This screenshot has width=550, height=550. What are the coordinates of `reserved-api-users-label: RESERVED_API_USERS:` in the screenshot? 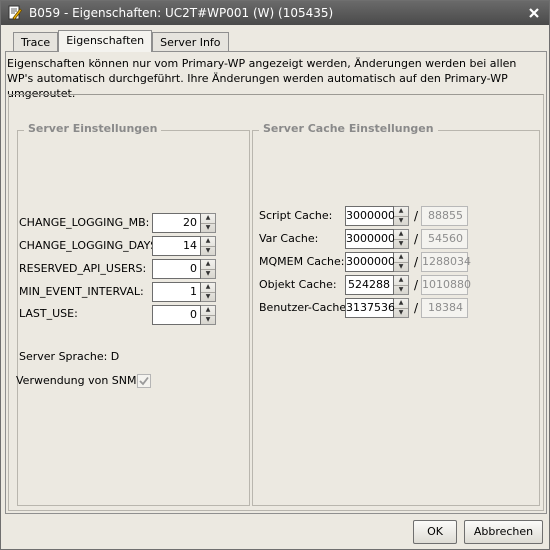 It's located at (83, 268).